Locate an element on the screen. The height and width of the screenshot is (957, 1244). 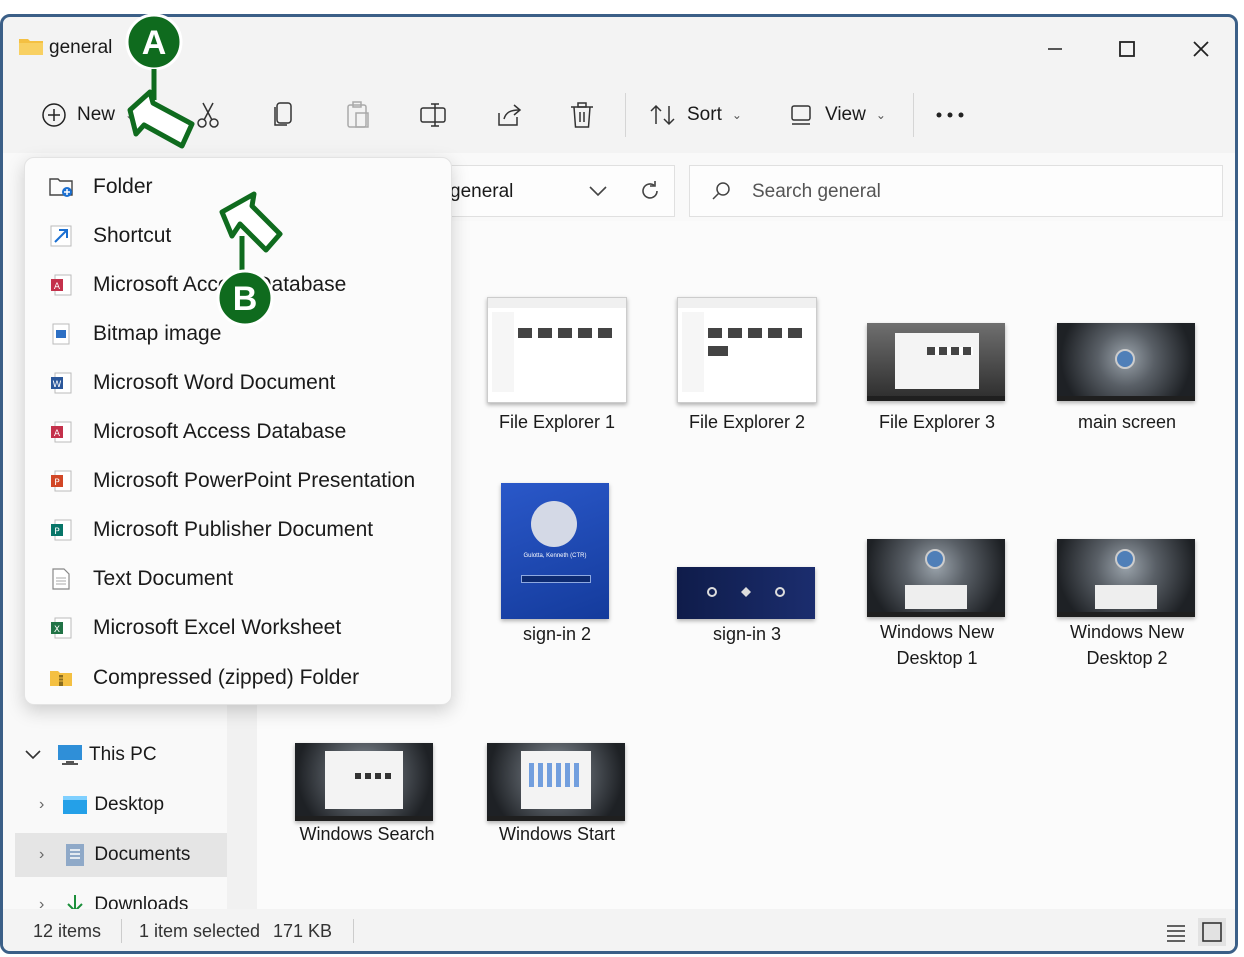
chevron-down-icon: ⌄ is located at coordinates (880, 115).